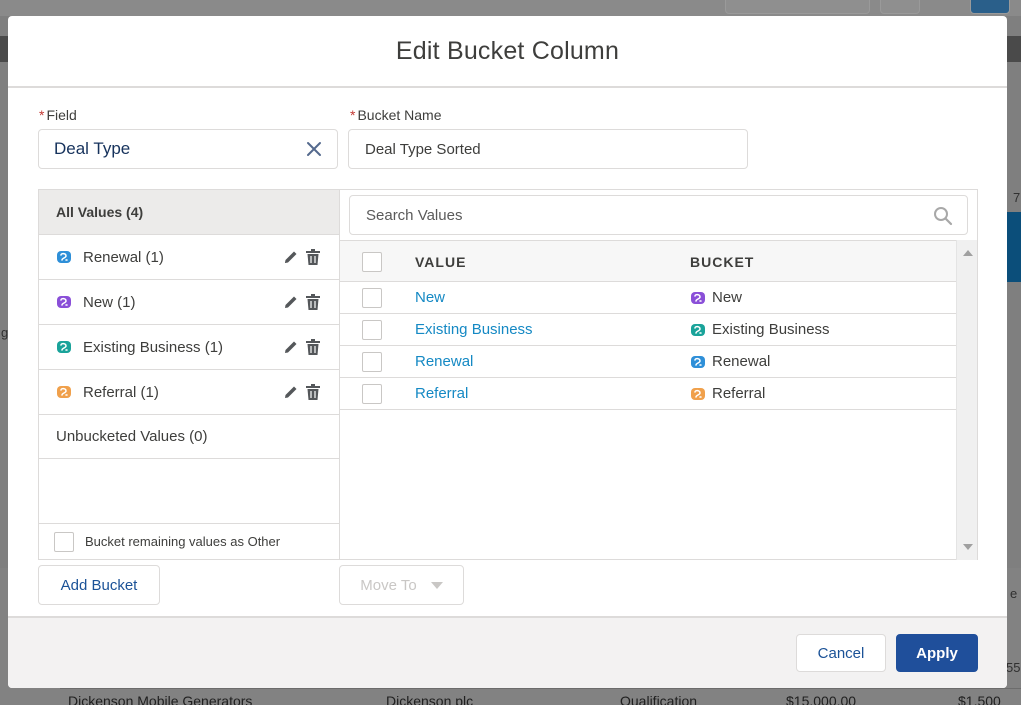  I want to click on bucket-item-all-values: All Values (4), so click(189, 212).